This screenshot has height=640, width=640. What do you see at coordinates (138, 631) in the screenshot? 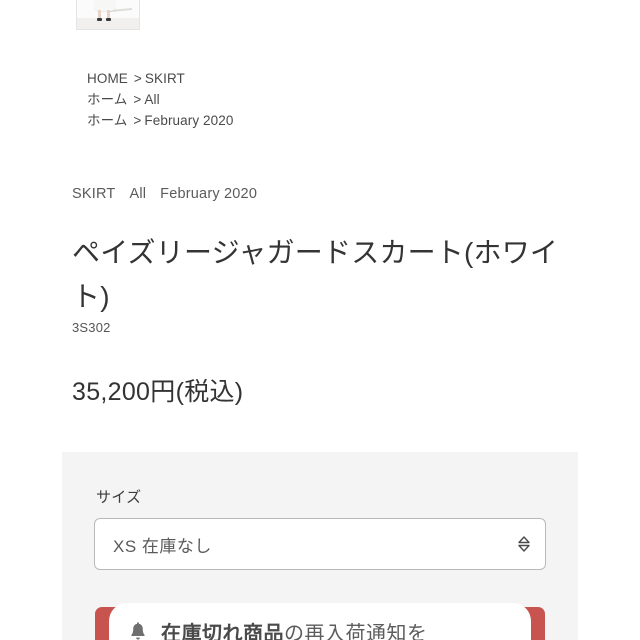
I see `bell-icon` at bounding box center [138, 631].